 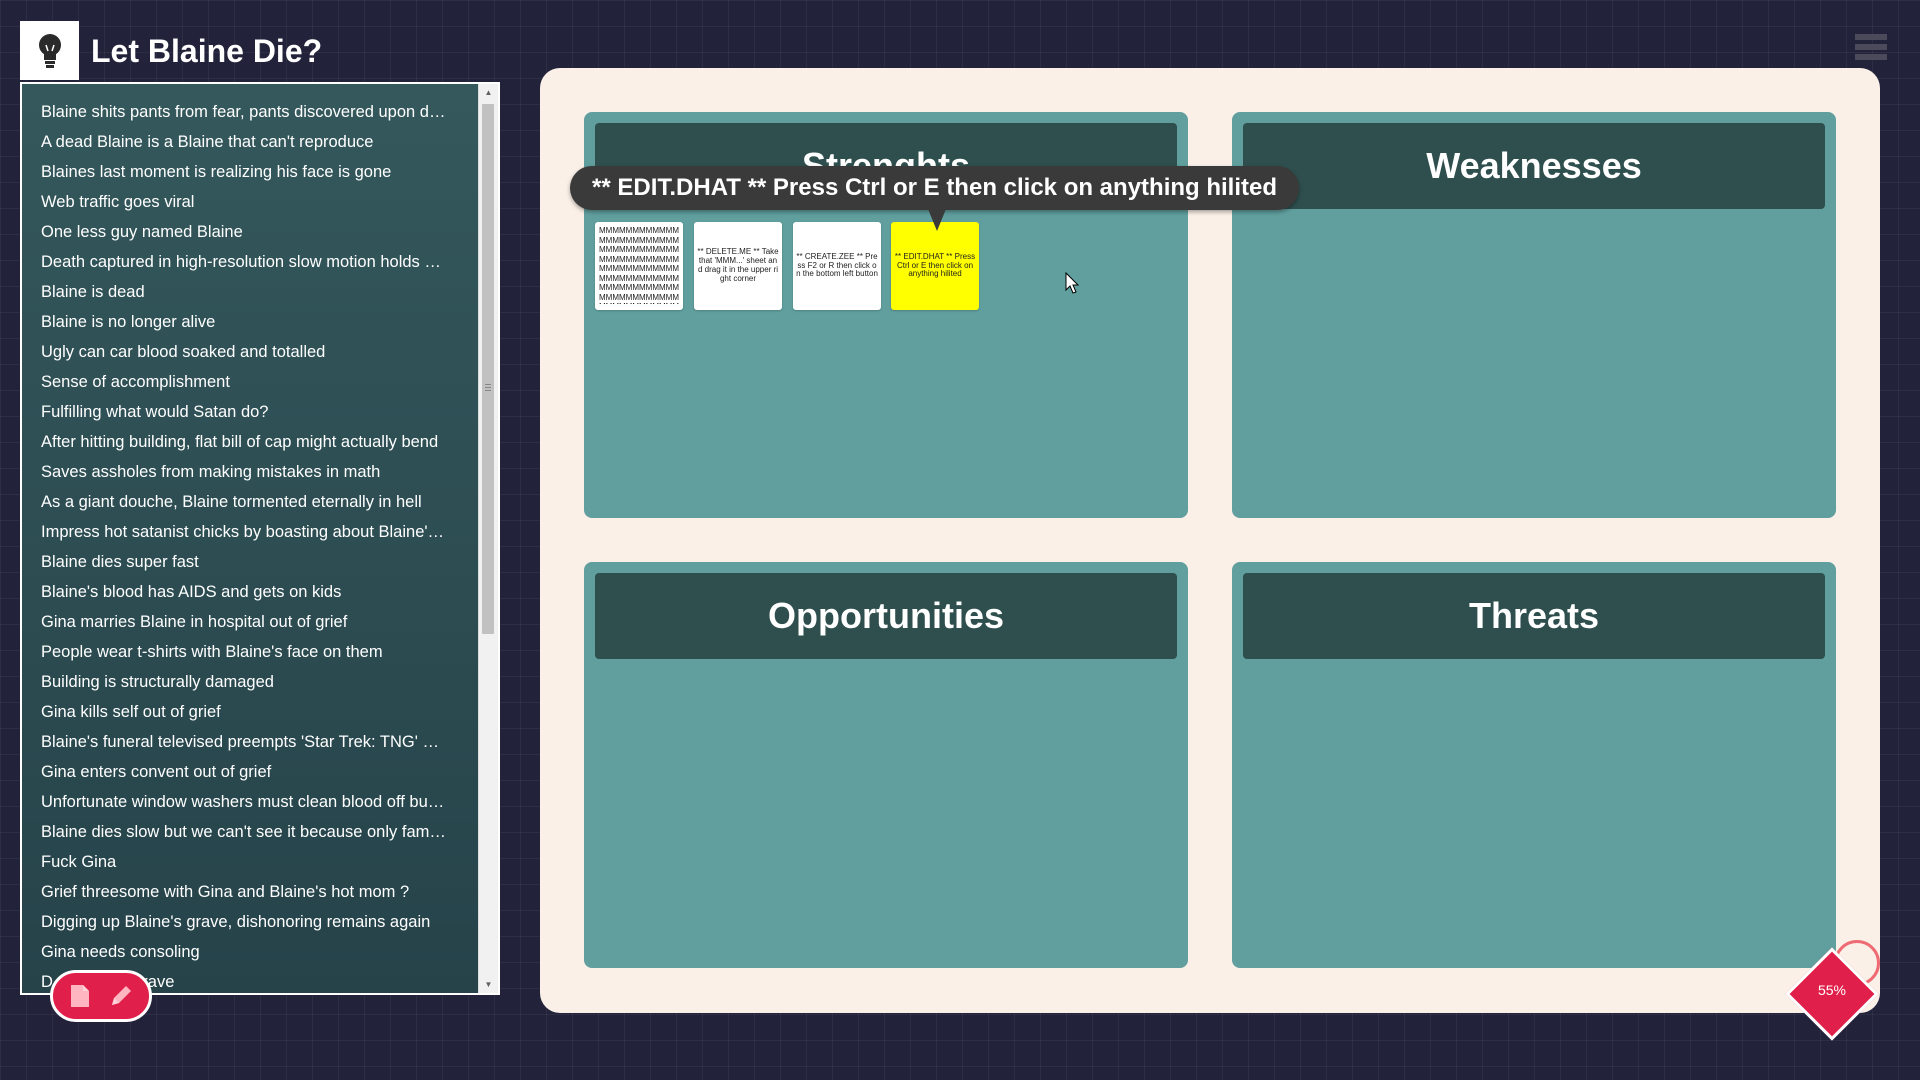 I want to click on threats-quadrant: Threats, so click(x=1534, y=765).